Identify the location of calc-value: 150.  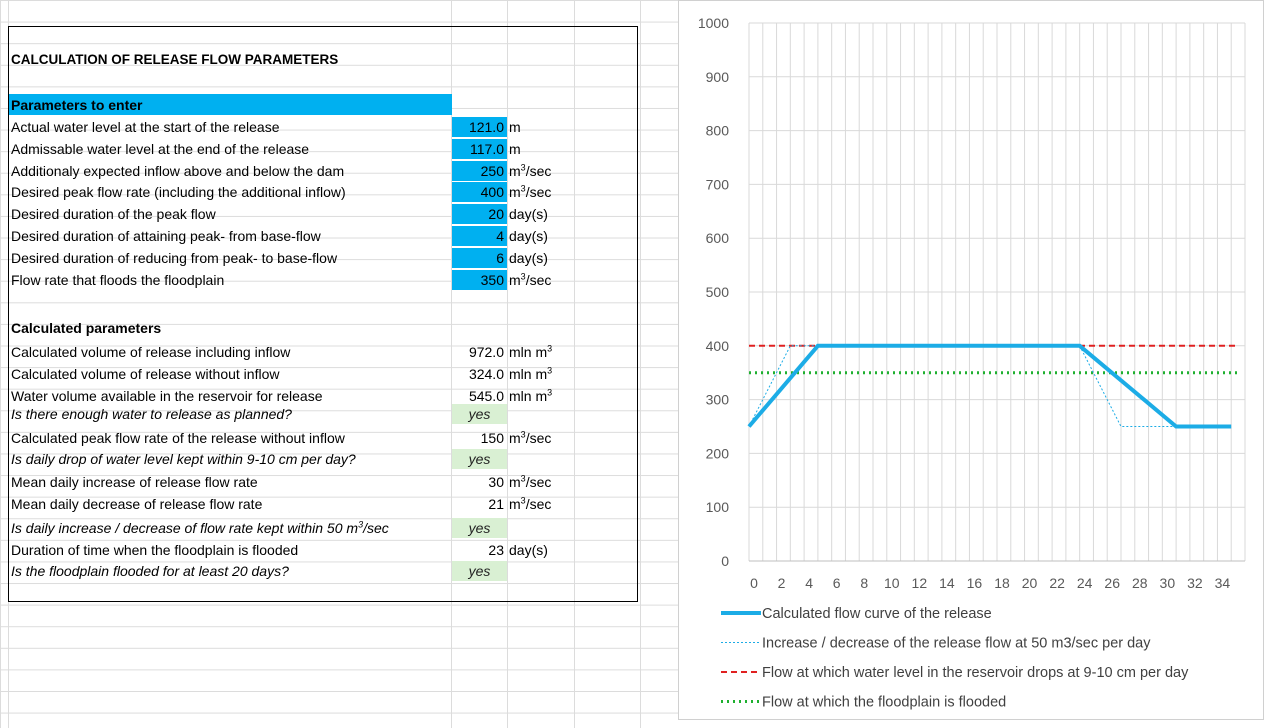
(479, 438).